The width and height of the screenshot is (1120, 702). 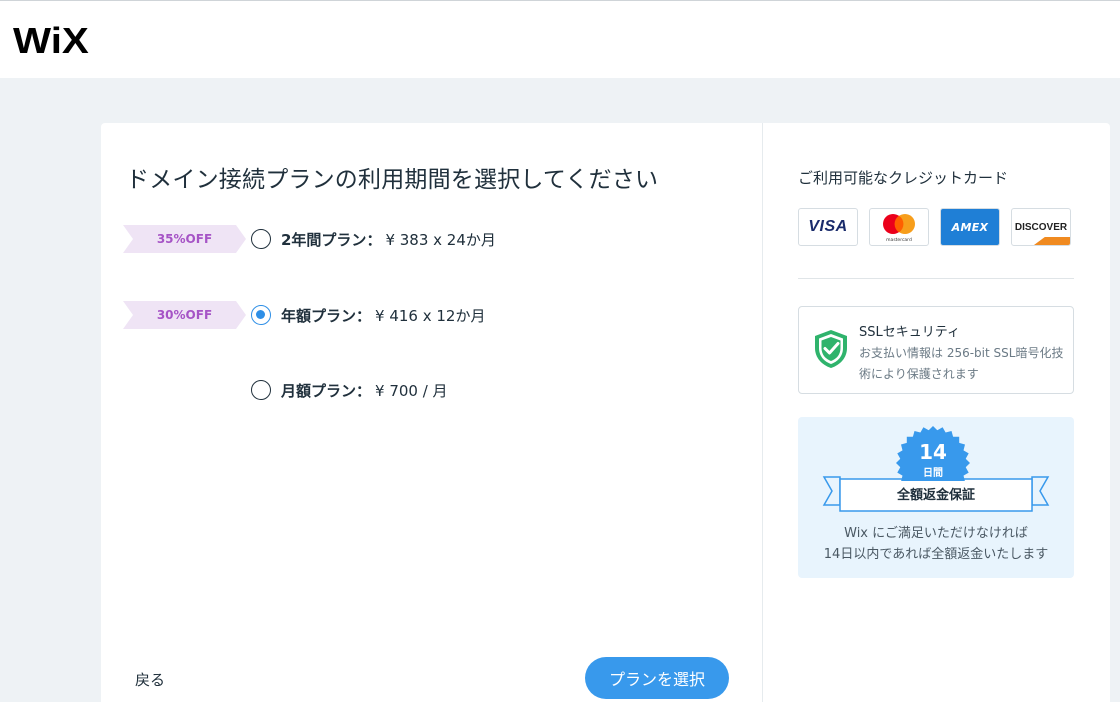 I want to click on amex-icon: AMEX, so click(x=970, y=227).